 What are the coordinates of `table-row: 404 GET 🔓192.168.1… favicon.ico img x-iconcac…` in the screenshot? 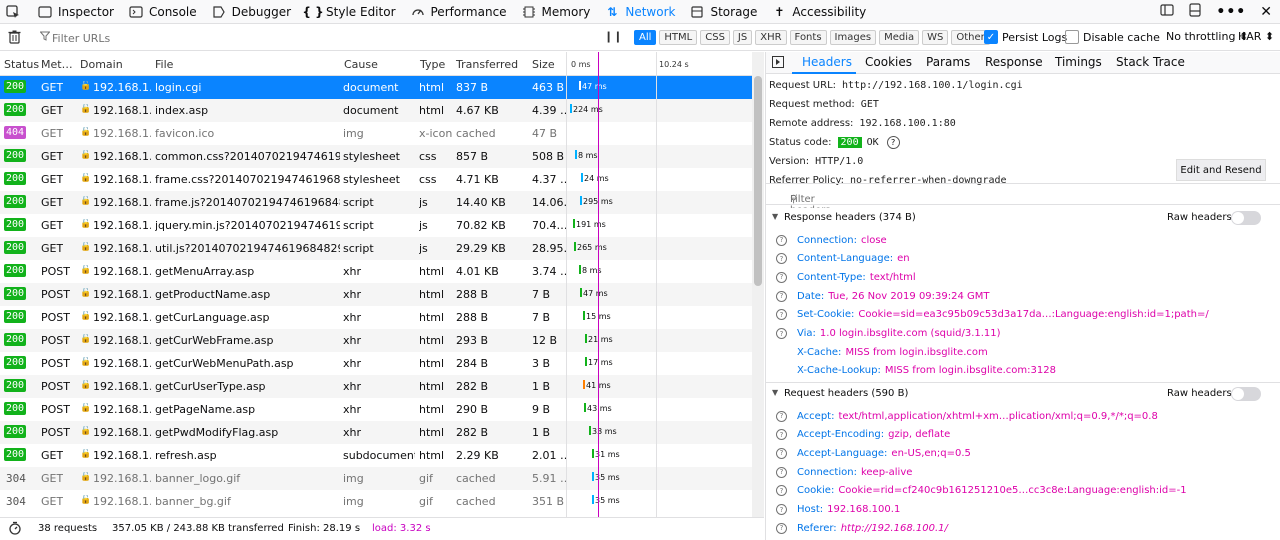 It's located at (376, 133).